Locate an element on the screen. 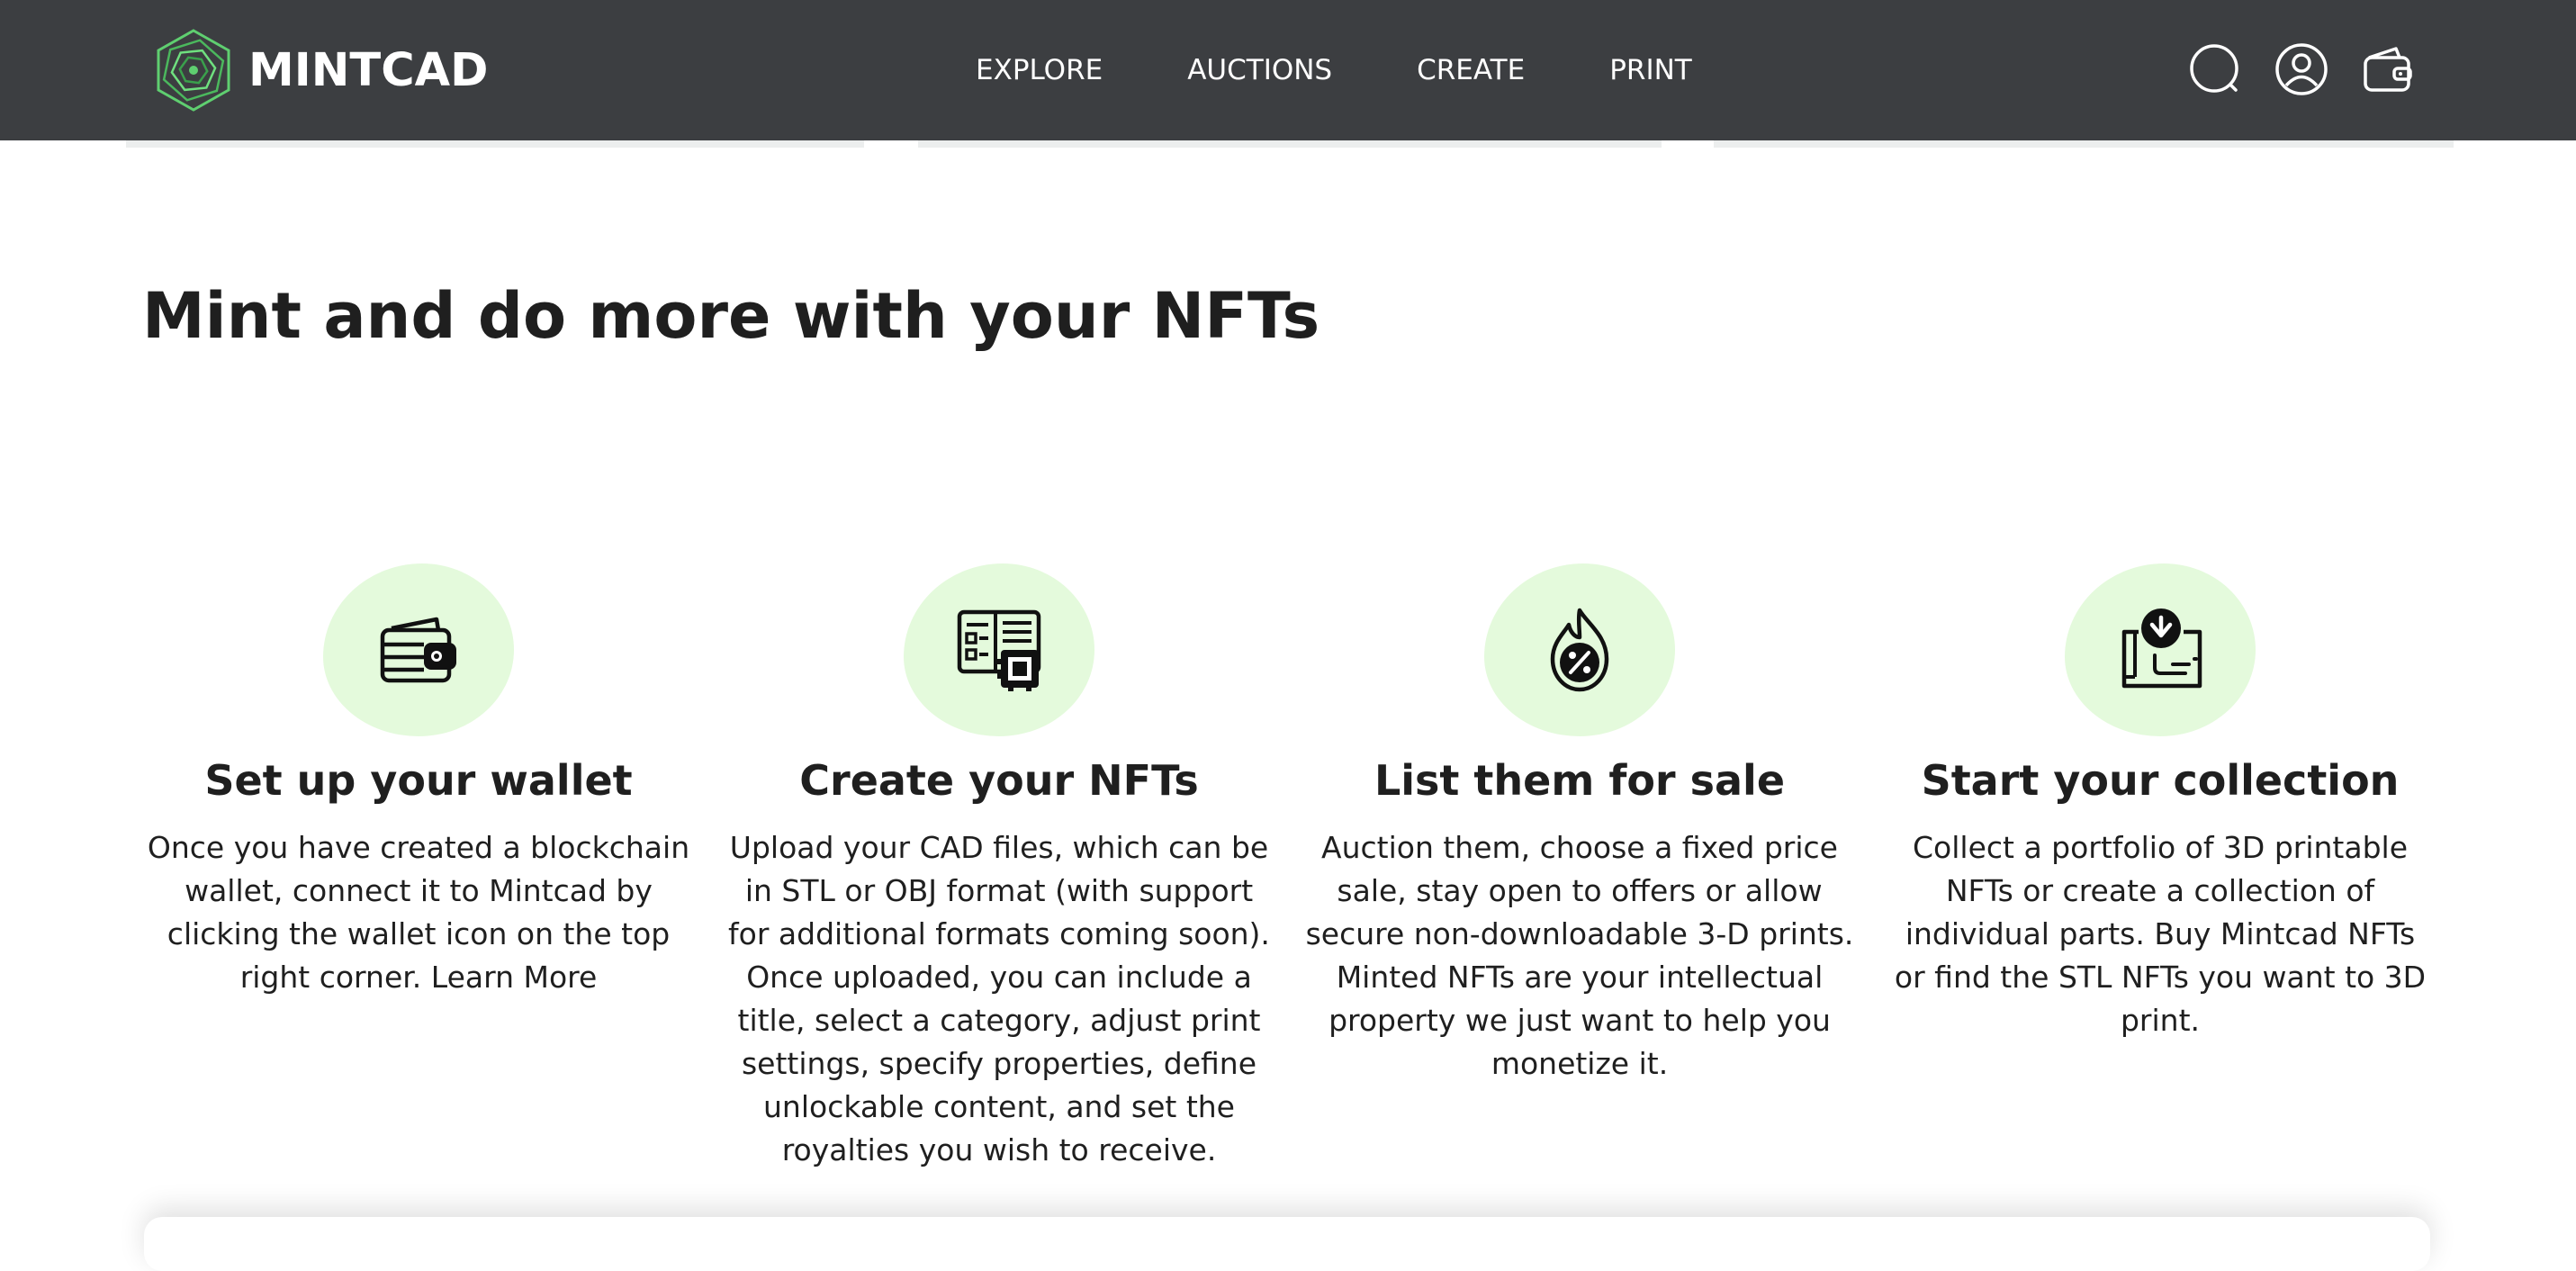 Image resolution: width=2576 pixels, height=1271 pixels. feature-title: List them for sale is located at coordinates (1580, 780).